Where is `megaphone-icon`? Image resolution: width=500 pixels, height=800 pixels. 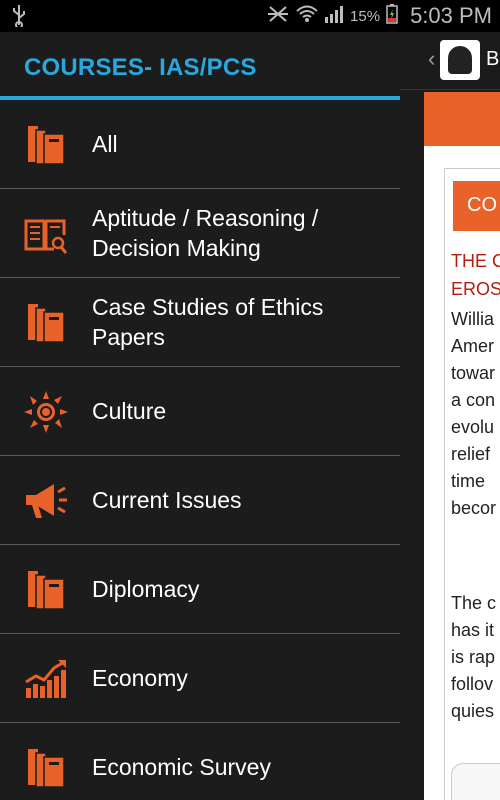 megaphone-icon is located at coordinates (46, 501).